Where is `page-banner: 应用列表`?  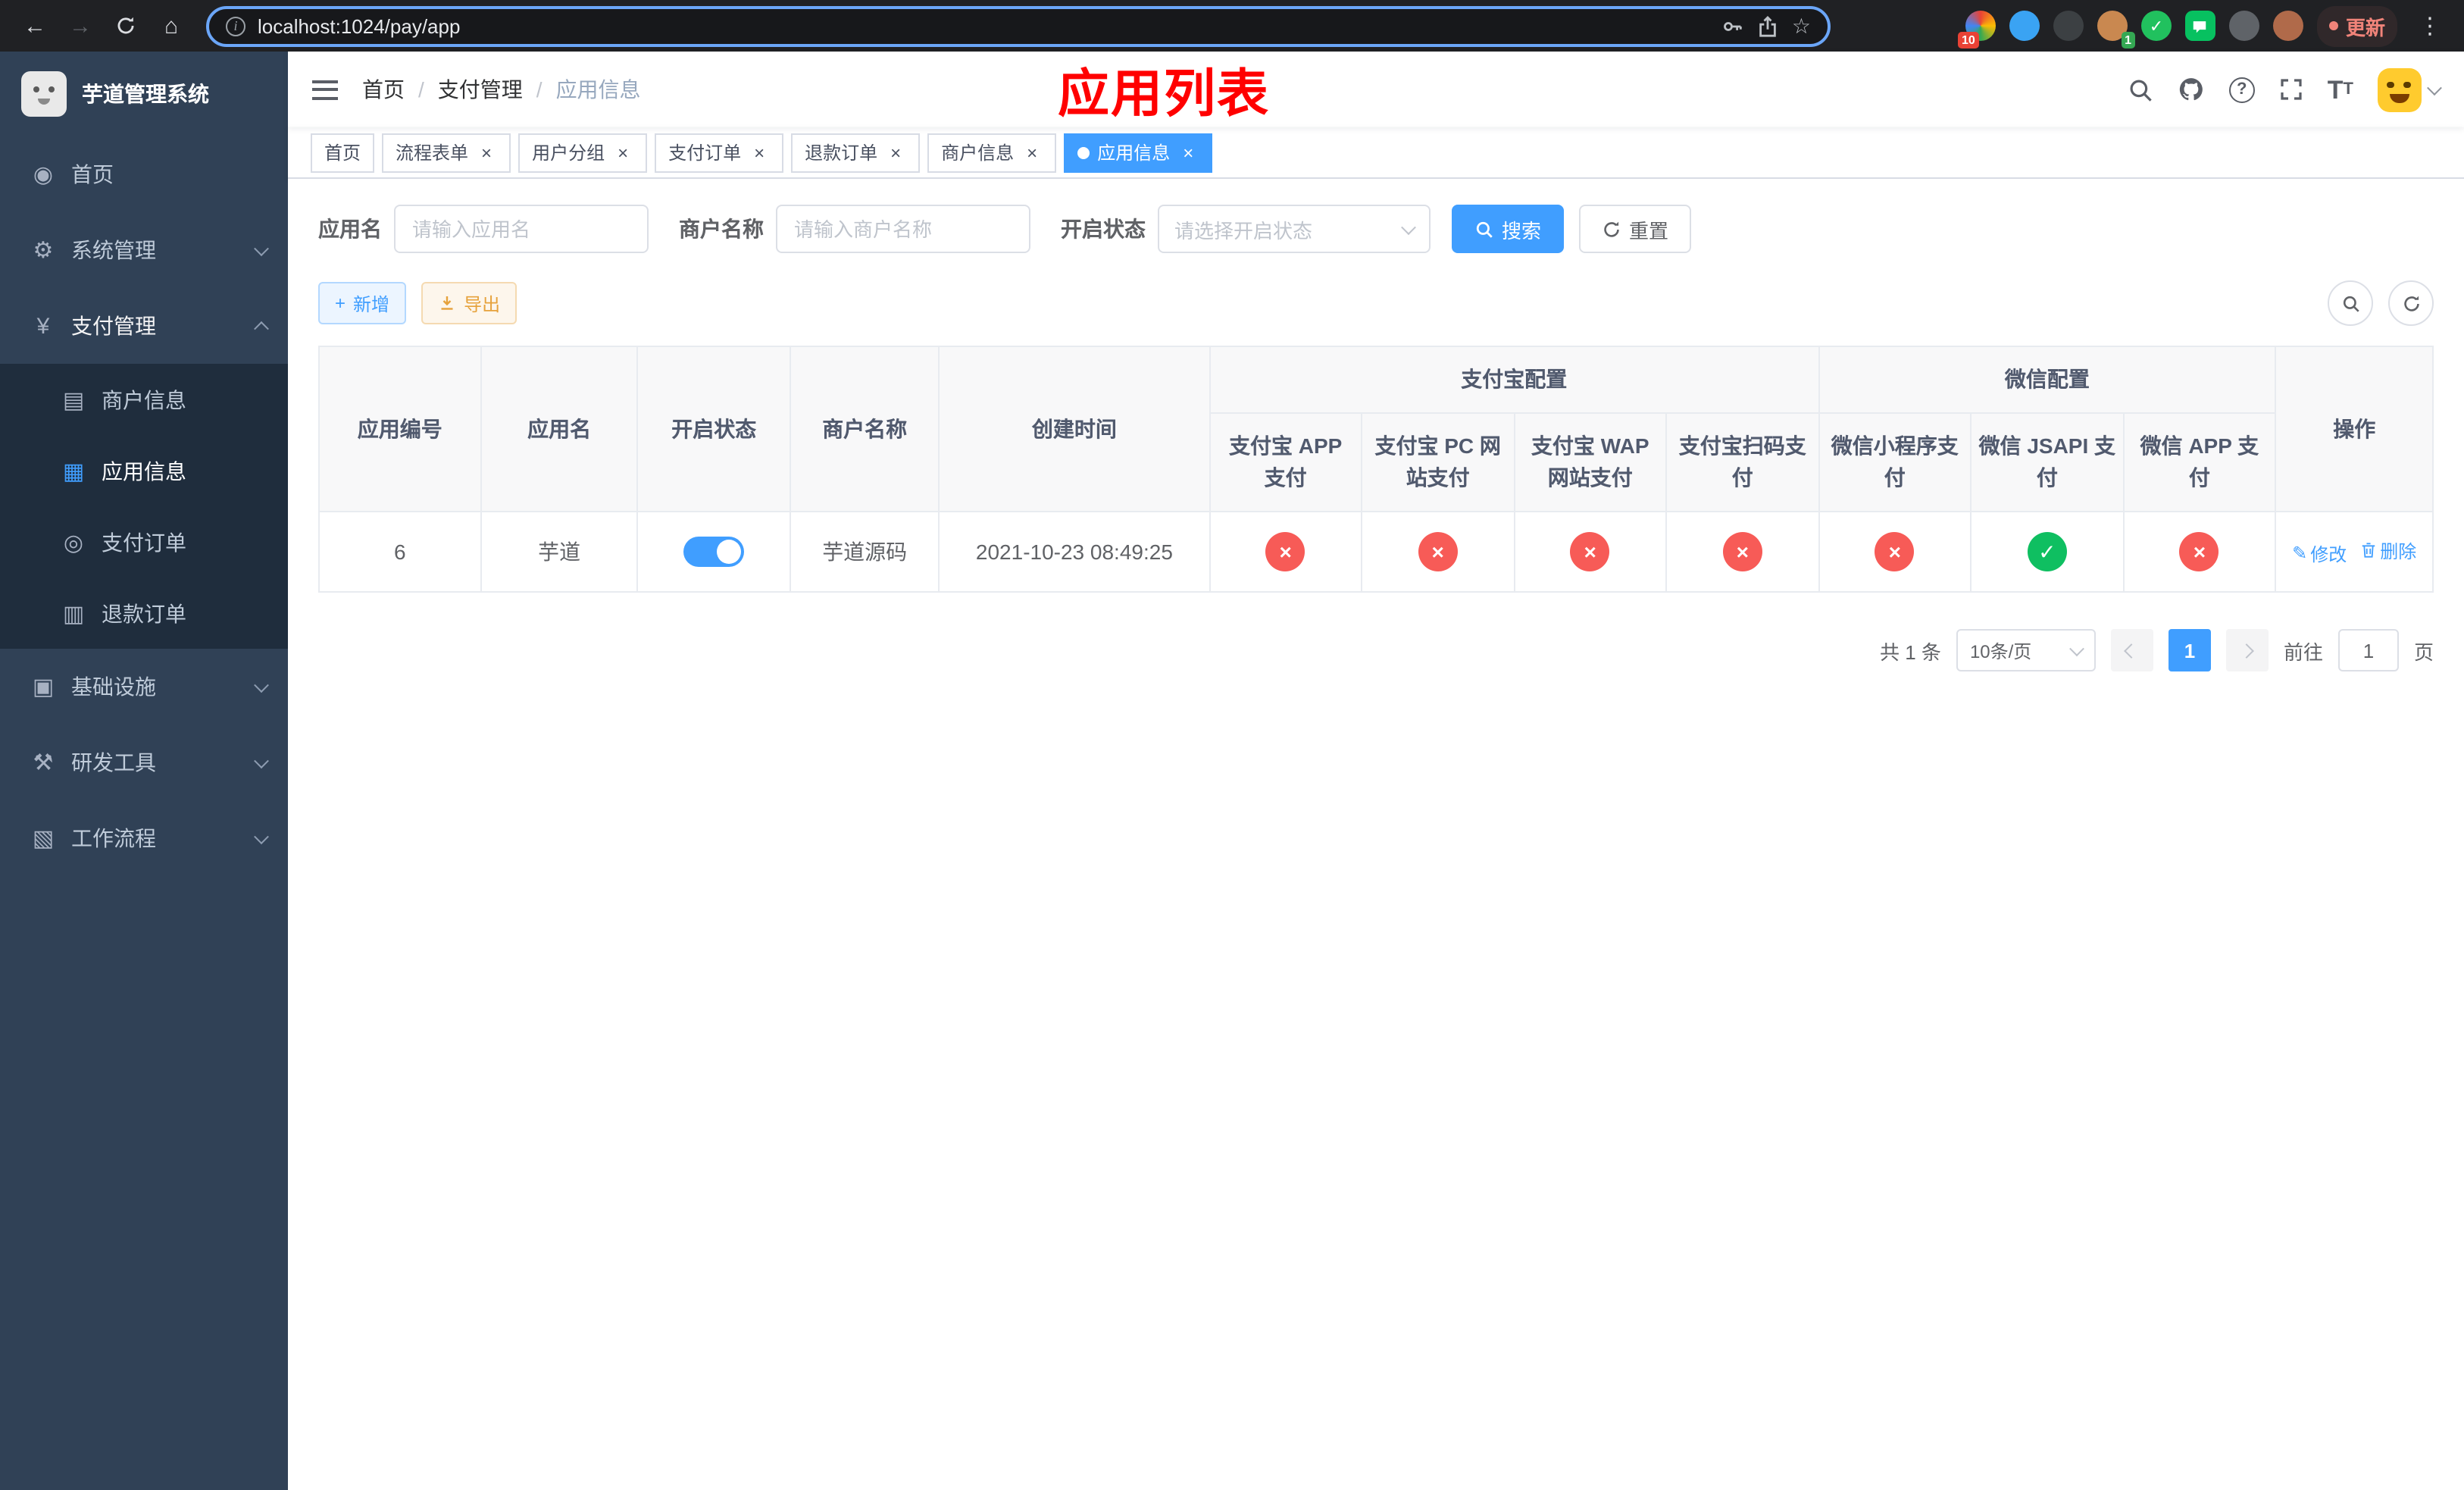
page-banner: 应用列表 is located at coordinates (1164, 95).